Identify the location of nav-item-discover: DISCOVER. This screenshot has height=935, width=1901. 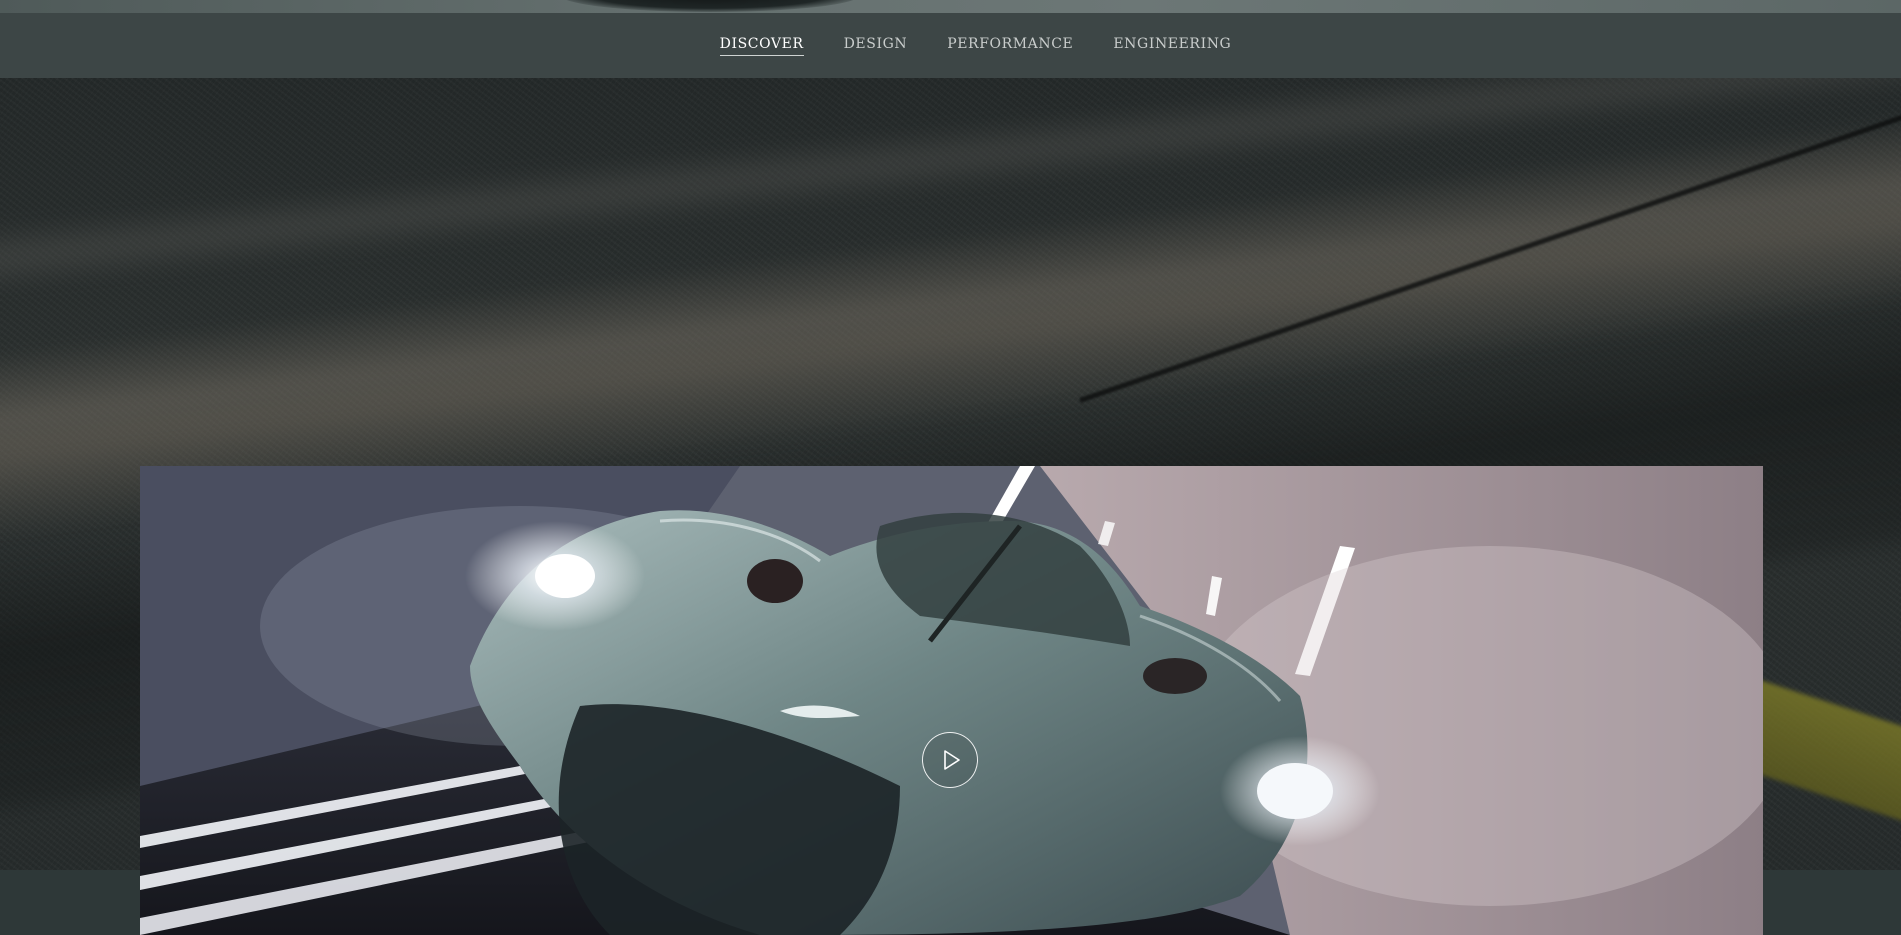
(761, 46).